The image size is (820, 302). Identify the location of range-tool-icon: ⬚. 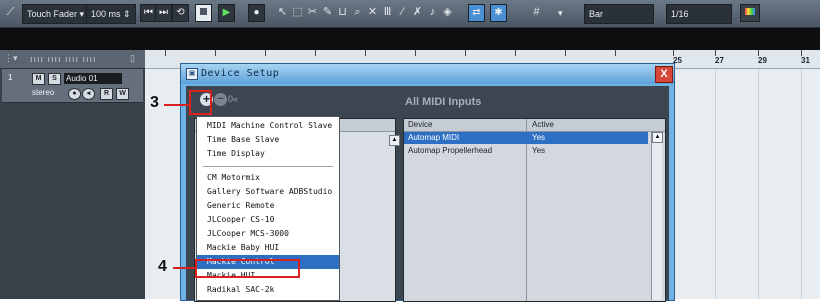
(297, 12).